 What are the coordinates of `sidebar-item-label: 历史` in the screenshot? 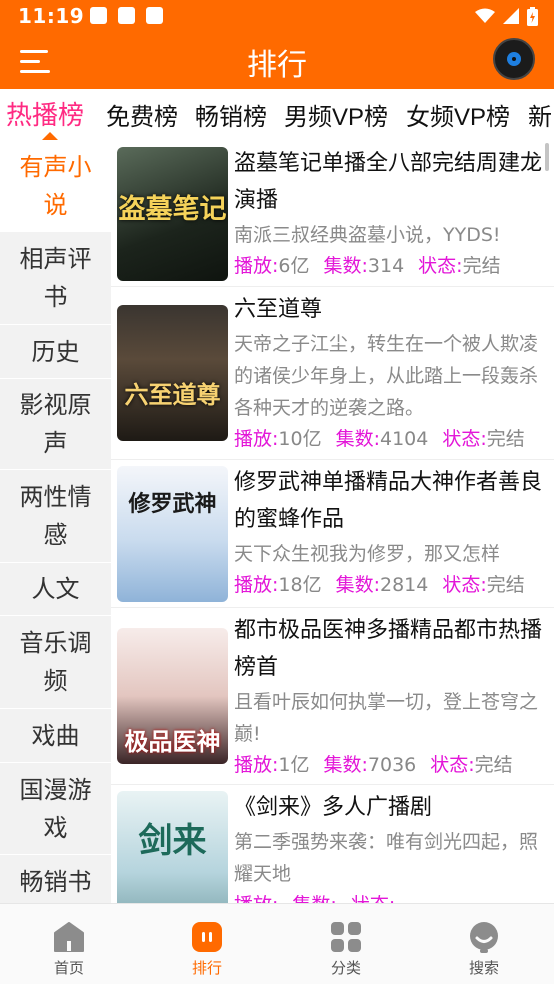 It's located at (55, 351).